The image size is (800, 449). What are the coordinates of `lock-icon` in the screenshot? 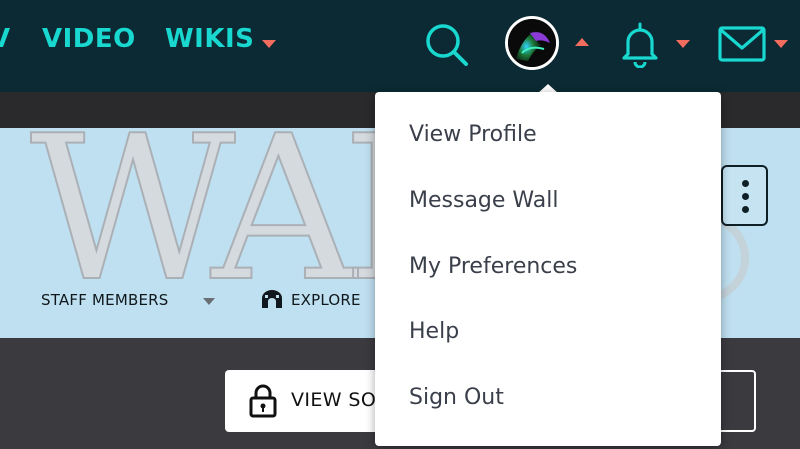 It's located at (263, 403).